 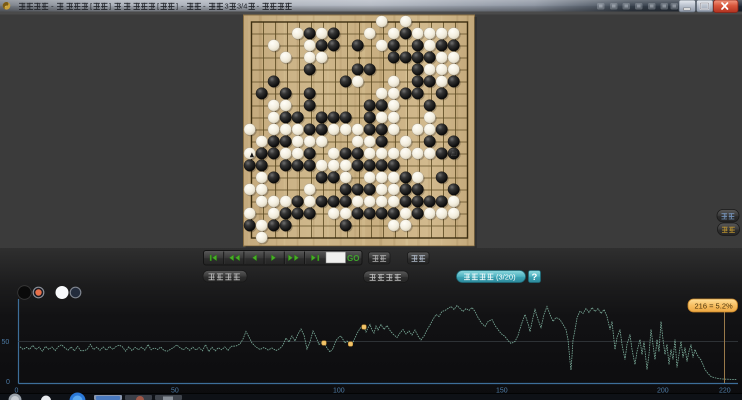 I want to click on svg-text: 3/4, so click(x=242, y=6).